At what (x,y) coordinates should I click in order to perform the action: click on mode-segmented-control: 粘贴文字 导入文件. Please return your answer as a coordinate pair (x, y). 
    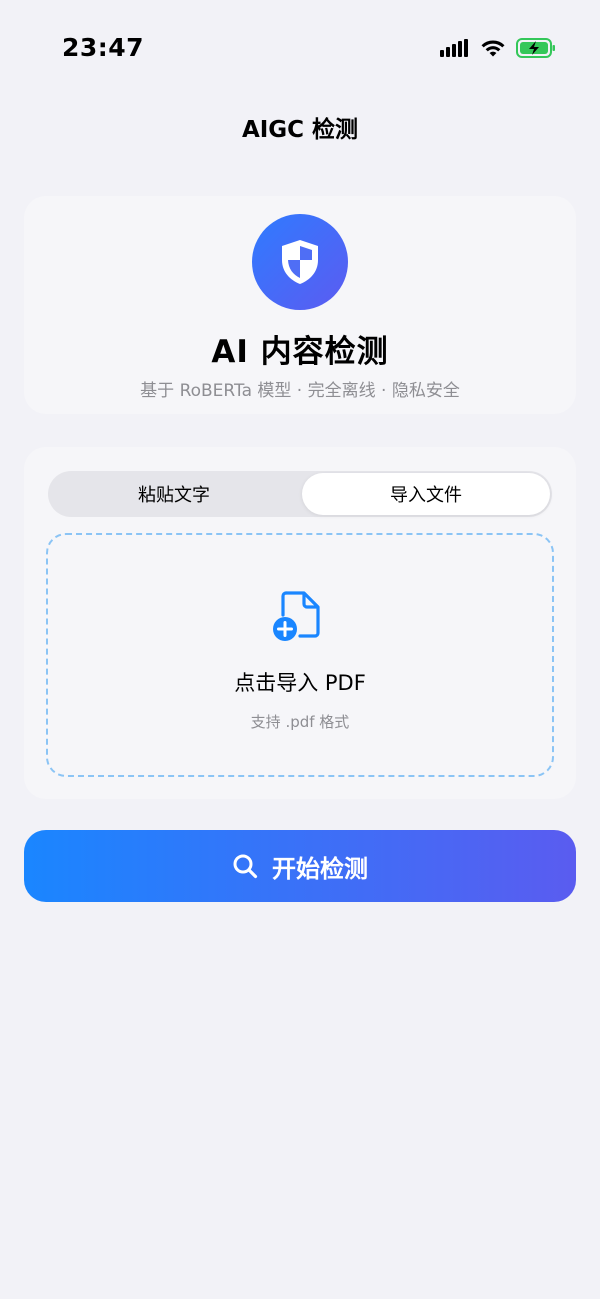
    Looking at the image, I should click on (300, 494).